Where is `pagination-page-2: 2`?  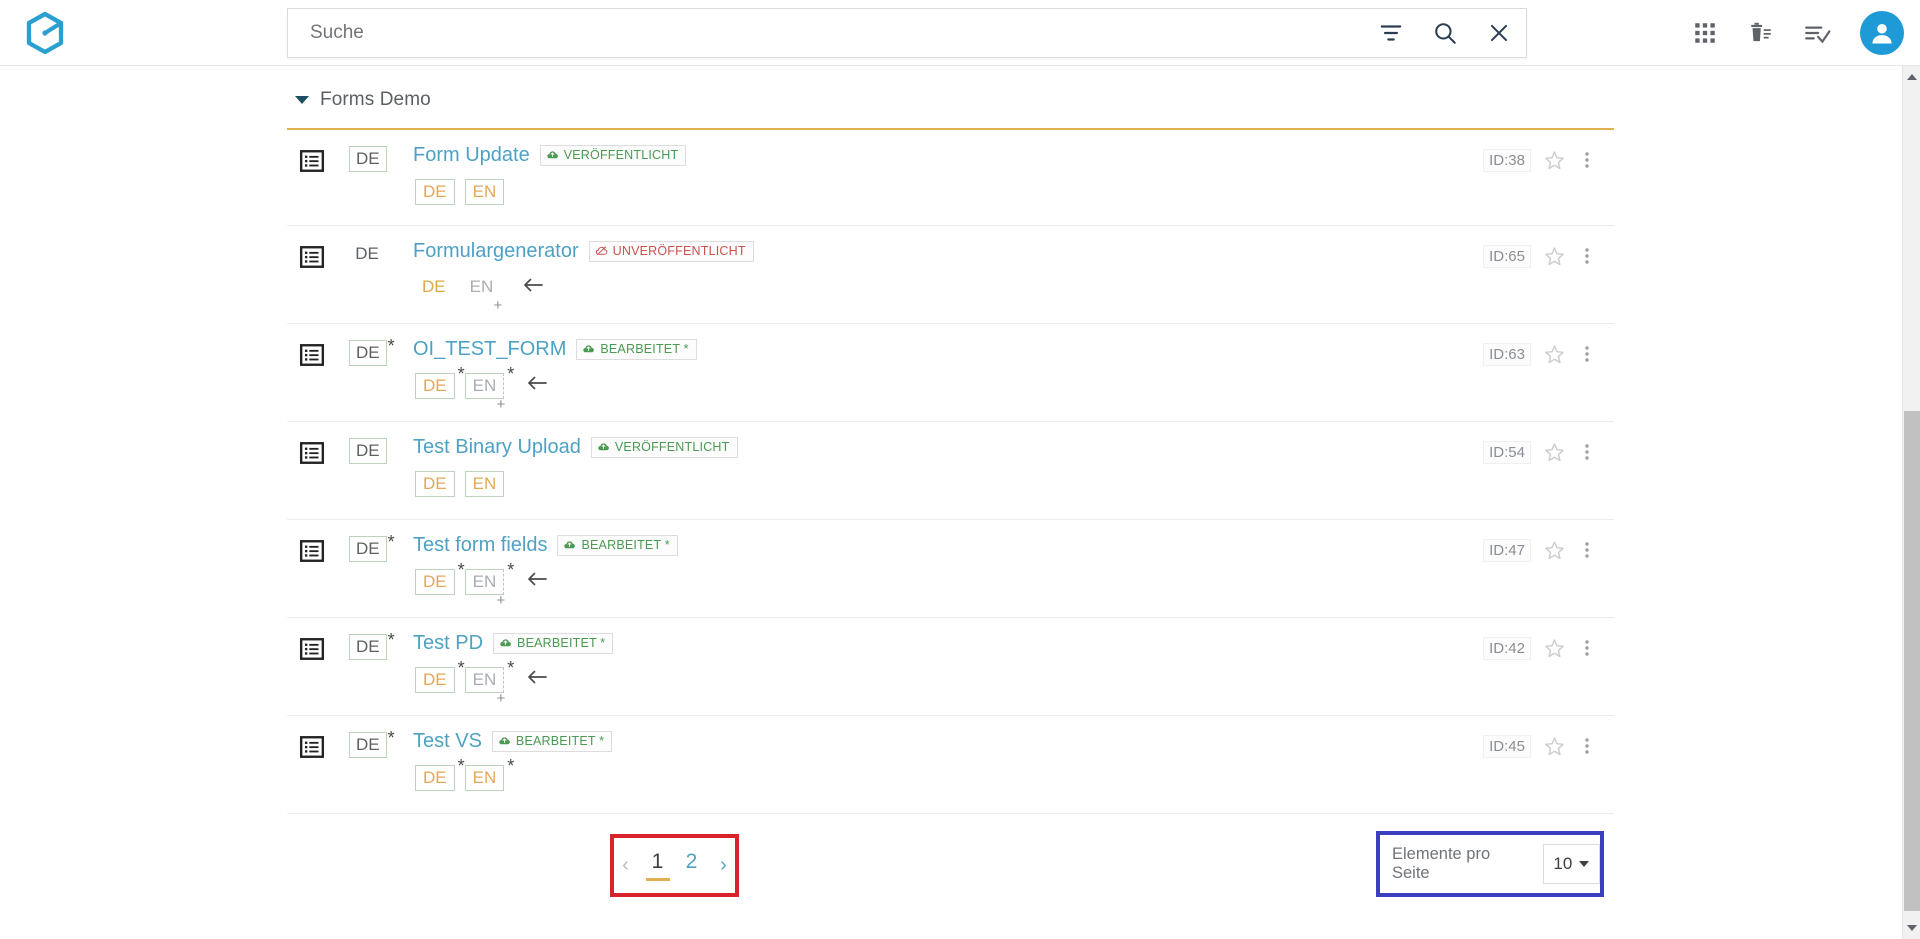 pagination-page-2: 2 is located at coordinates (692, 865).